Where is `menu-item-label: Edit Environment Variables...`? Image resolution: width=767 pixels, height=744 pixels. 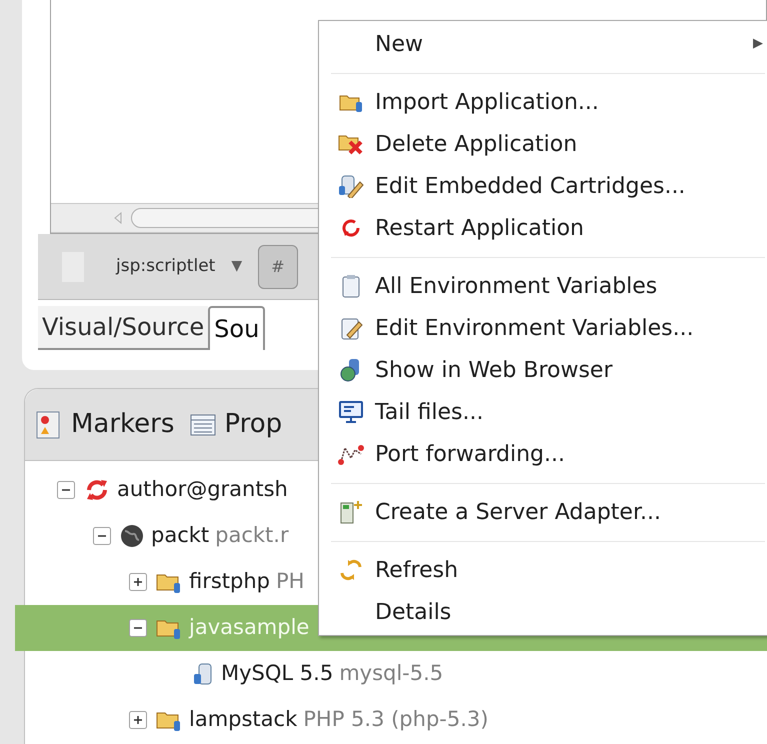 menu-item-label: Edit Environment Variables... is located at coordinates (534, 328).